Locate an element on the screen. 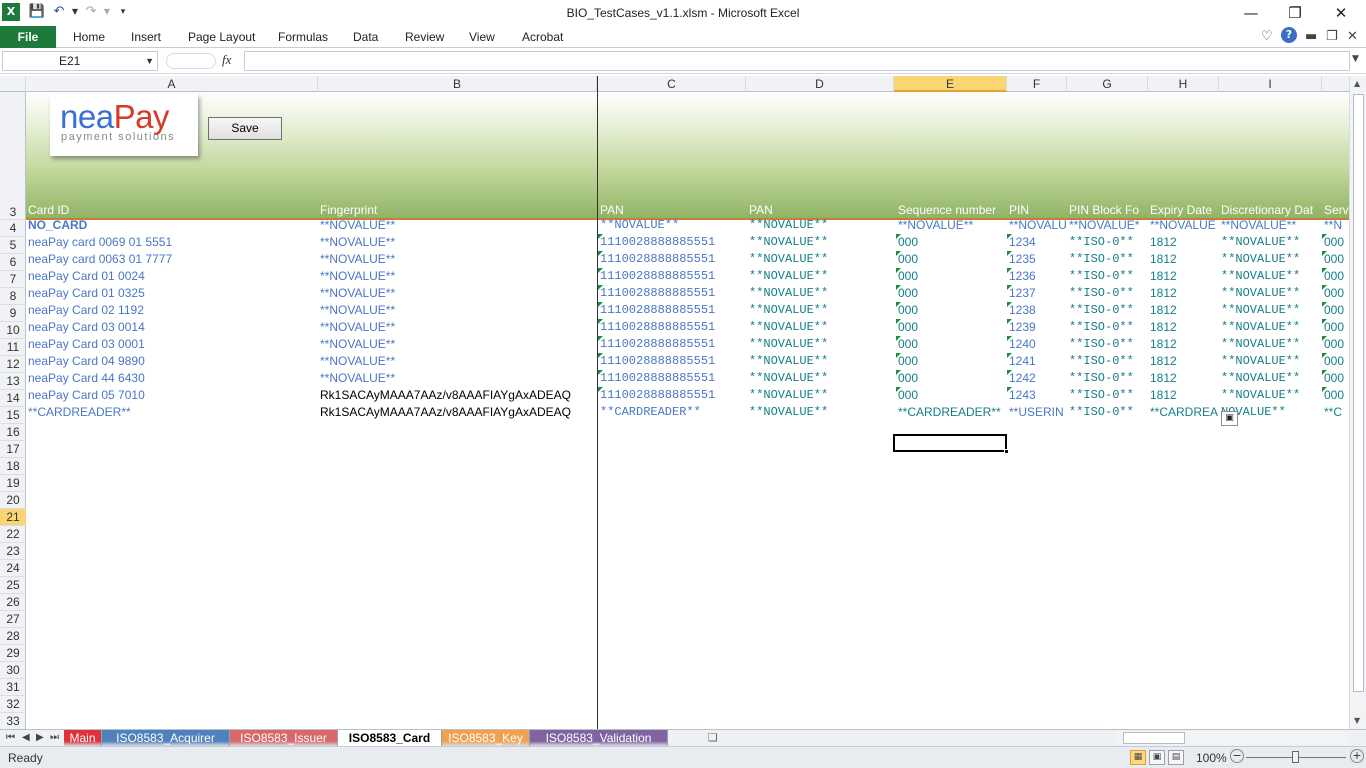 Image resolution: width=1366 pixels, height=768 pixels. prev-sheet-icon: ◀ is located at coordinates (26, 738).